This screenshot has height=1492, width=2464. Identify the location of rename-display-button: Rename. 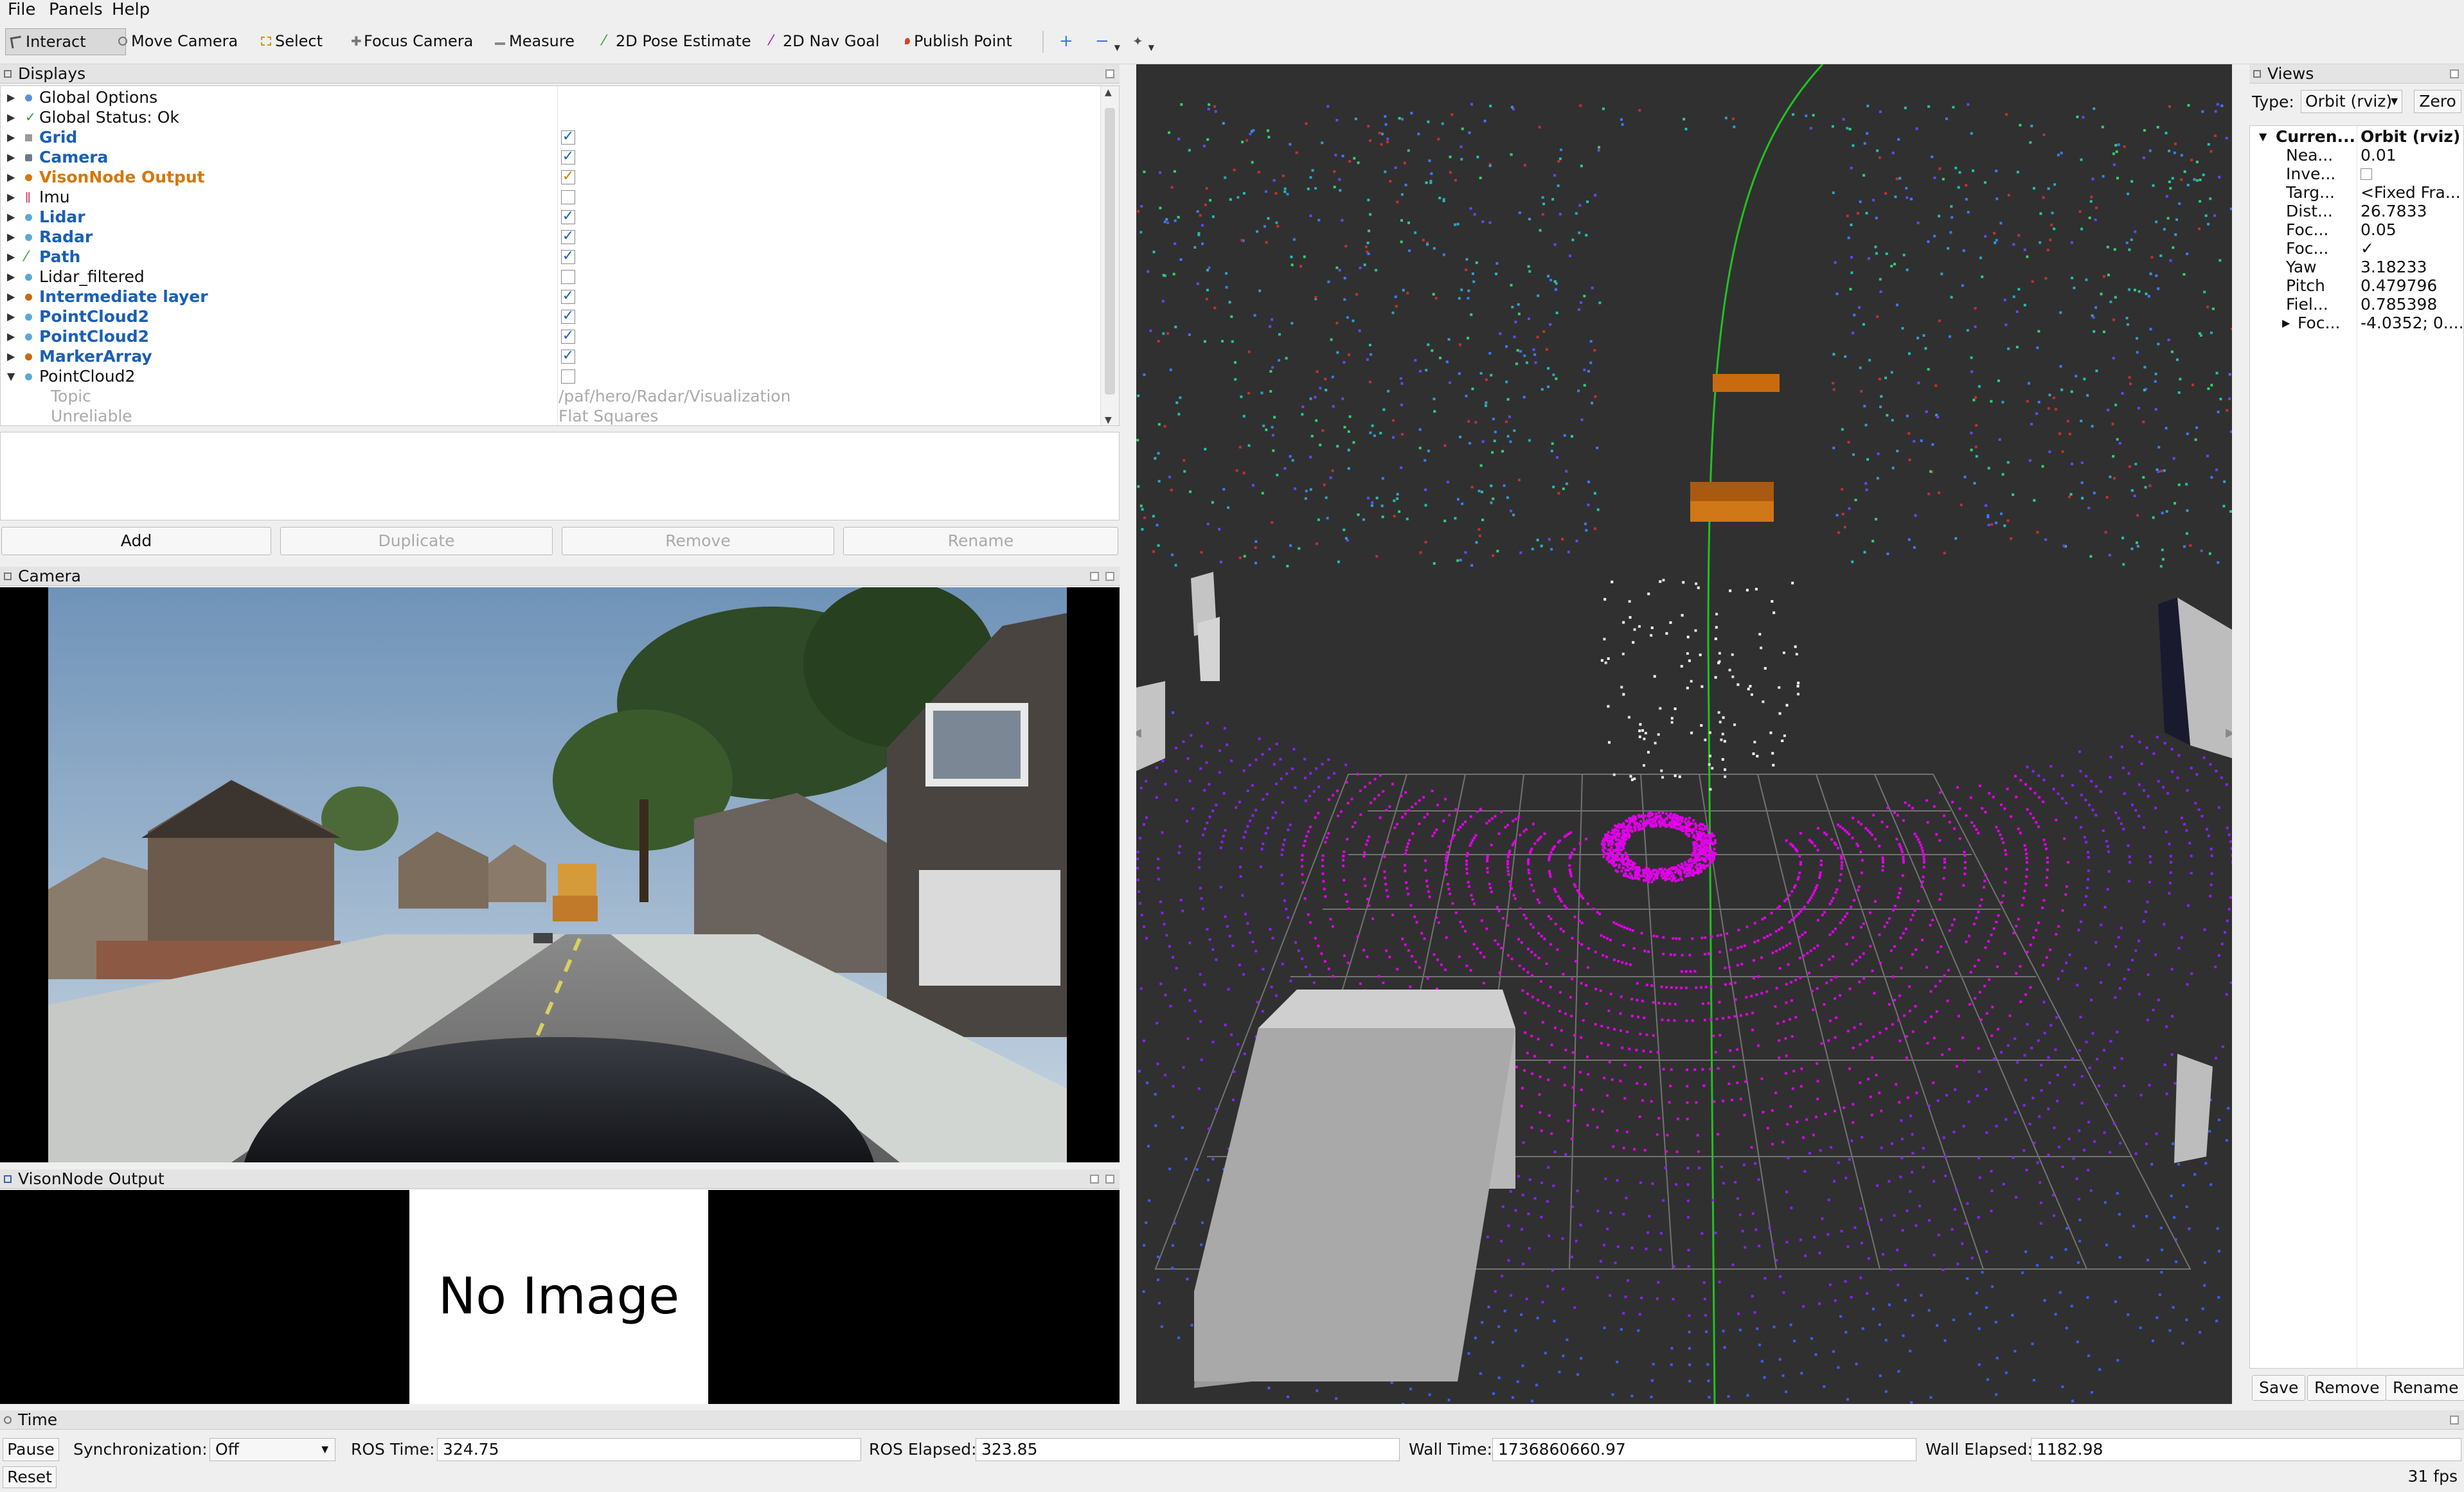
(980, 541).